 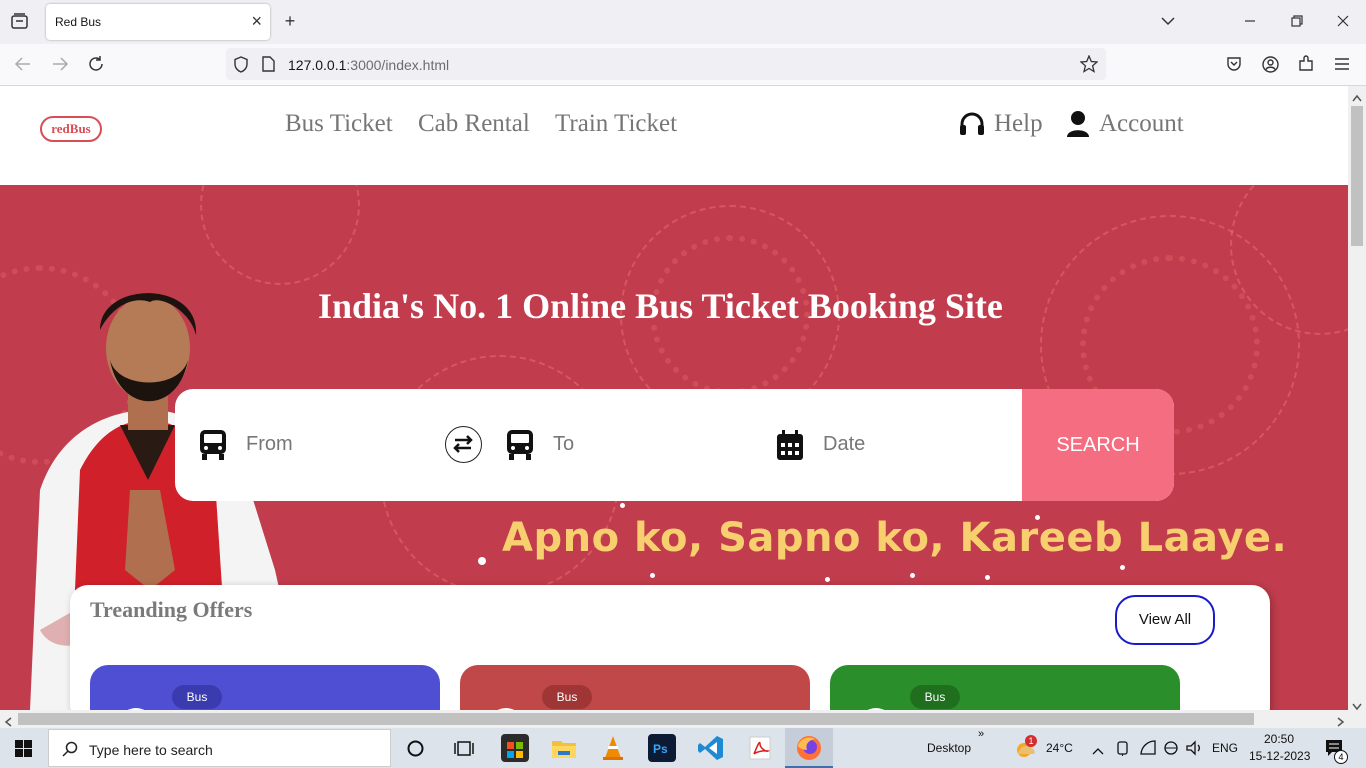 I want to click on headset-icon, so click(x=972, y=127).